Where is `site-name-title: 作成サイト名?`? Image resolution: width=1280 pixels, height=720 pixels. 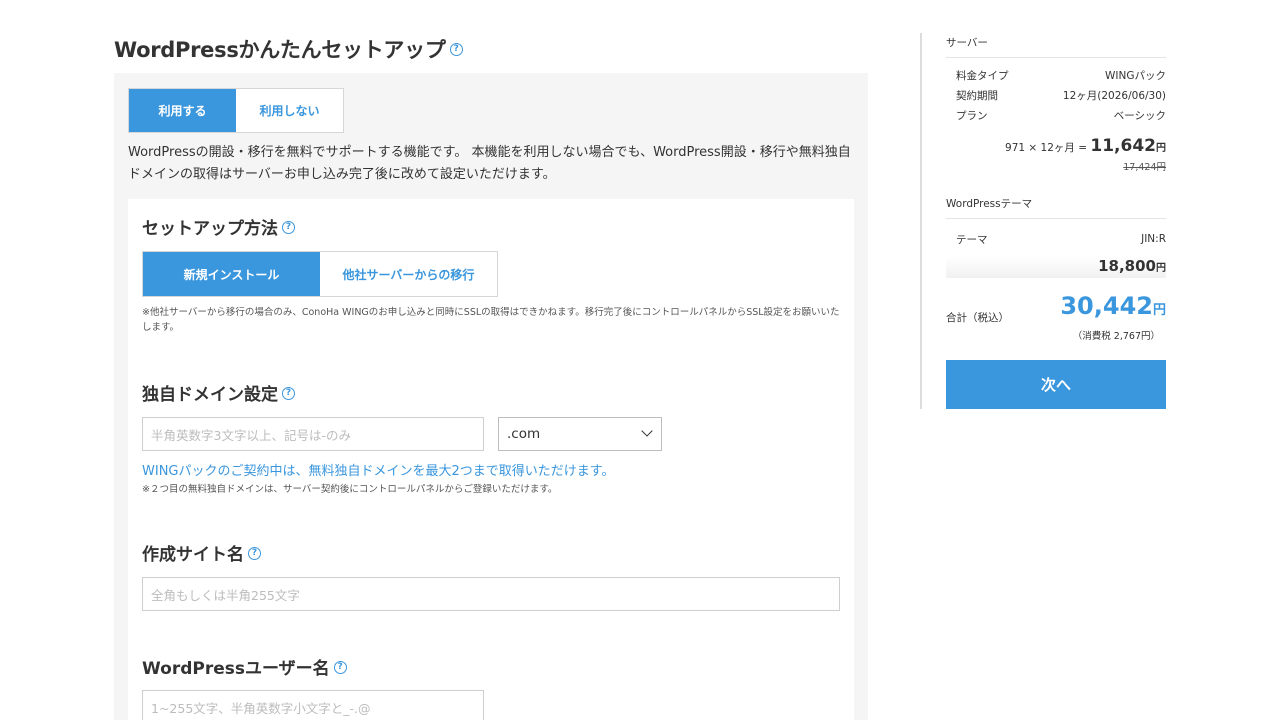 site-name-title: 作成サイト名? is located at coordinates (201, 552).